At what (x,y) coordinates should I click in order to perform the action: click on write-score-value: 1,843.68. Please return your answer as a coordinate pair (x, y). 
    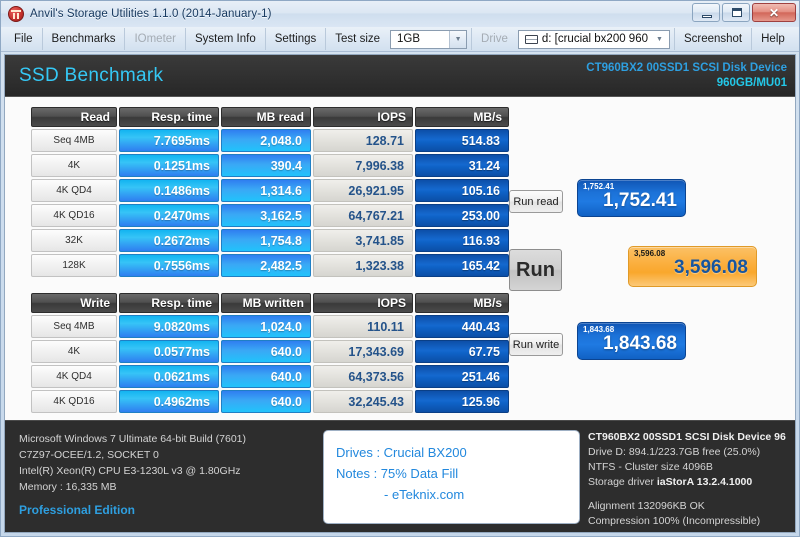
    Looking at the image, I should click on (640, 343).